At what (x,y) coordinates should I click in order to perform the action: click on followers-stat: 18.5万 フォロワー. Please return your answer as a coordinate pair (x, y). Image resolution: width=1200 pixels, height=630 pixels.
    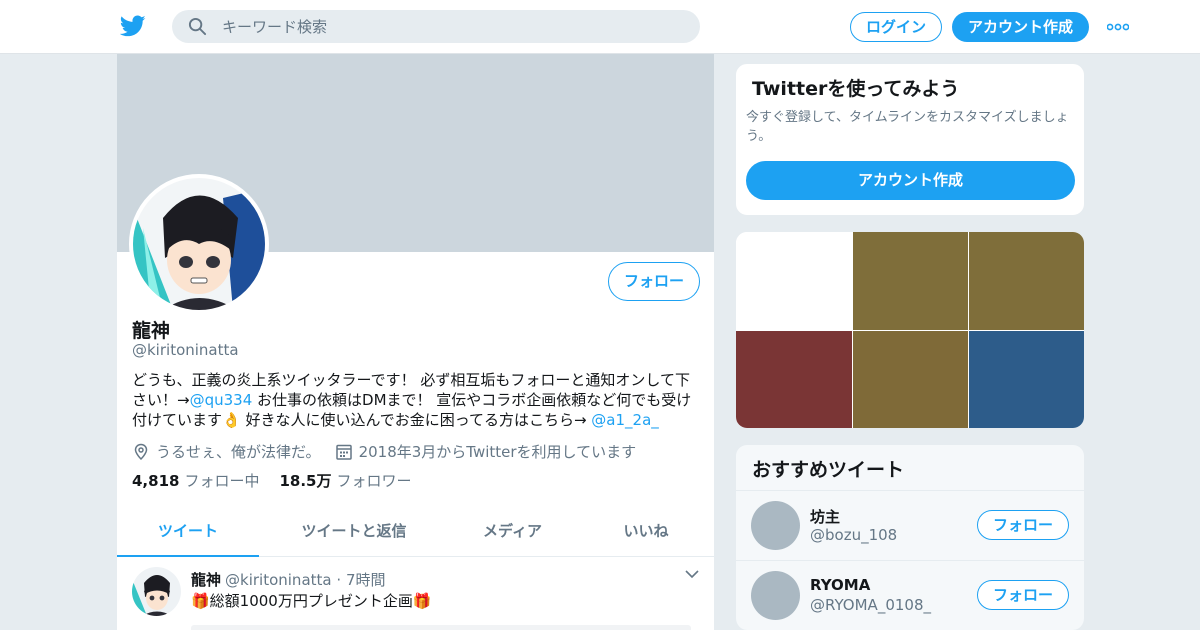
    Looking at the image, I should click on (345, 480).